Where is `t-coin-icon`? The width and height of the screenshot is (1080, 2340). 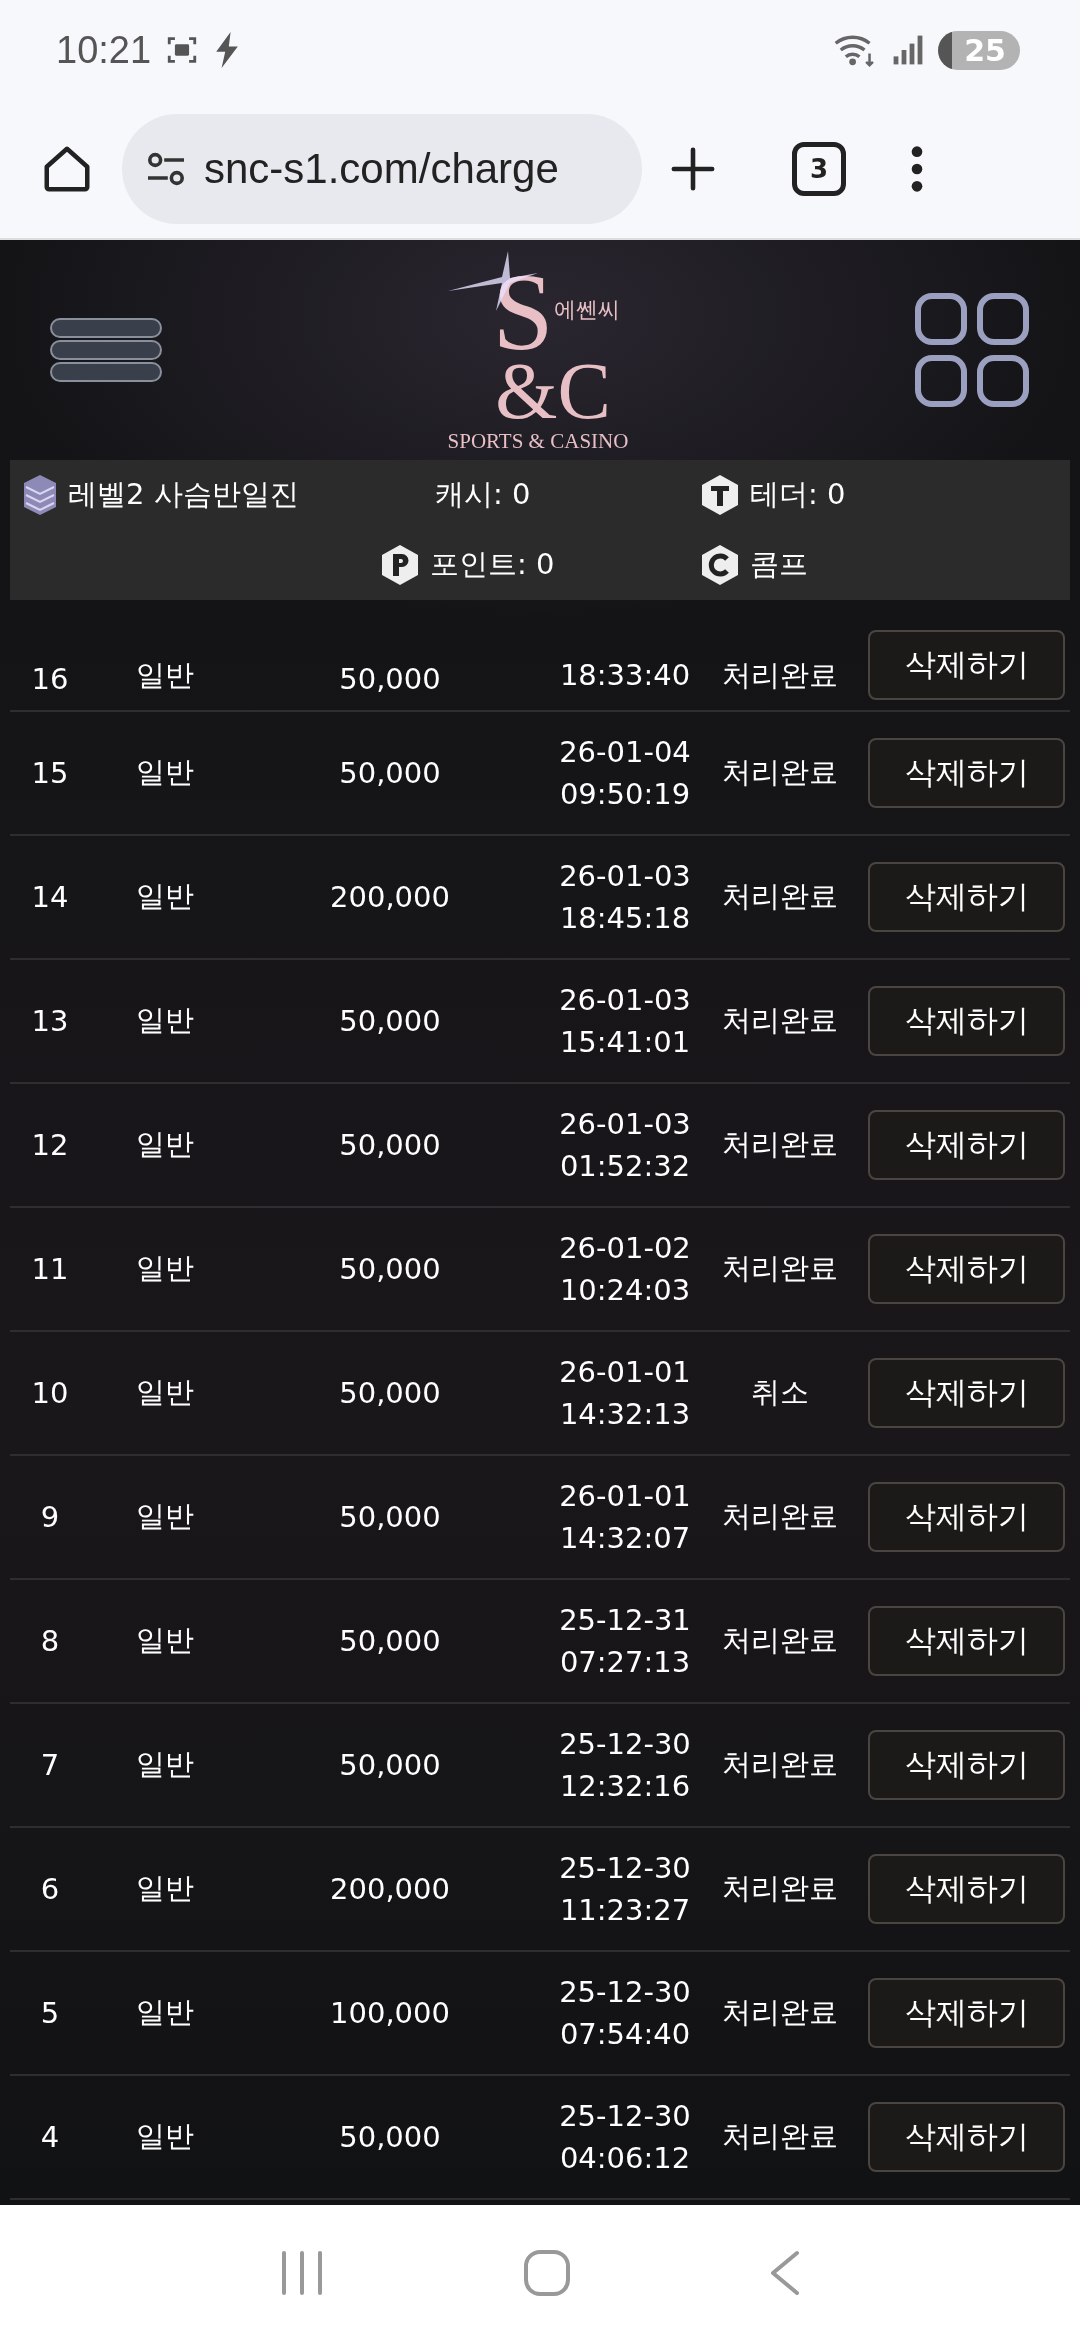
t-coin-icon is located at coordinates (720, 495).